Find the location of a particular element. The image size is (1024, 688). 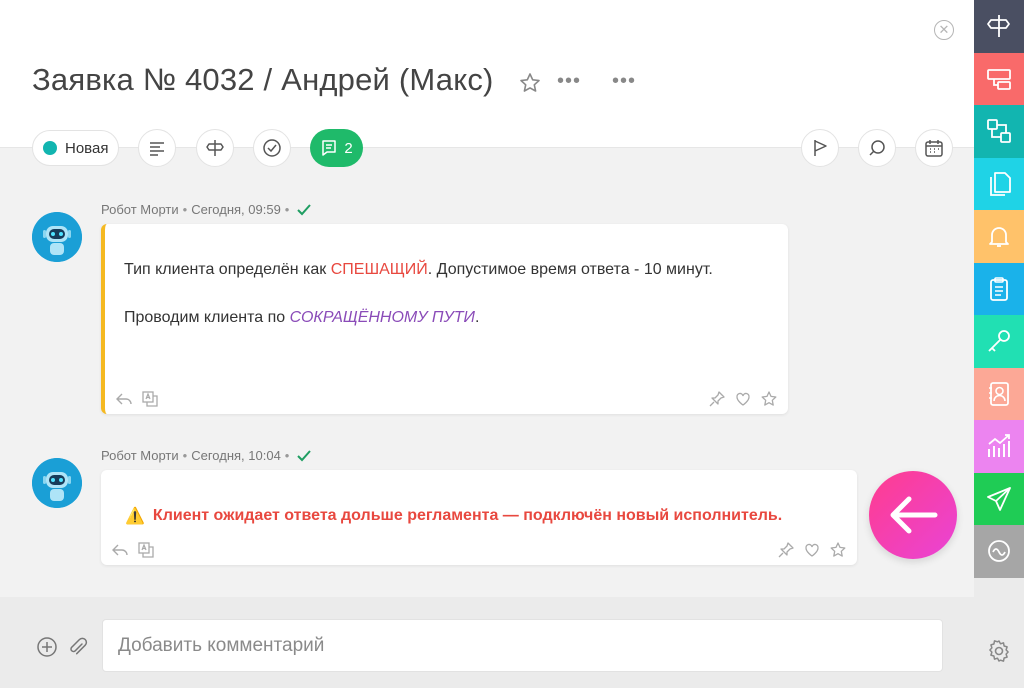

sidebar-item-notifications is located at coordinates (999, 236).